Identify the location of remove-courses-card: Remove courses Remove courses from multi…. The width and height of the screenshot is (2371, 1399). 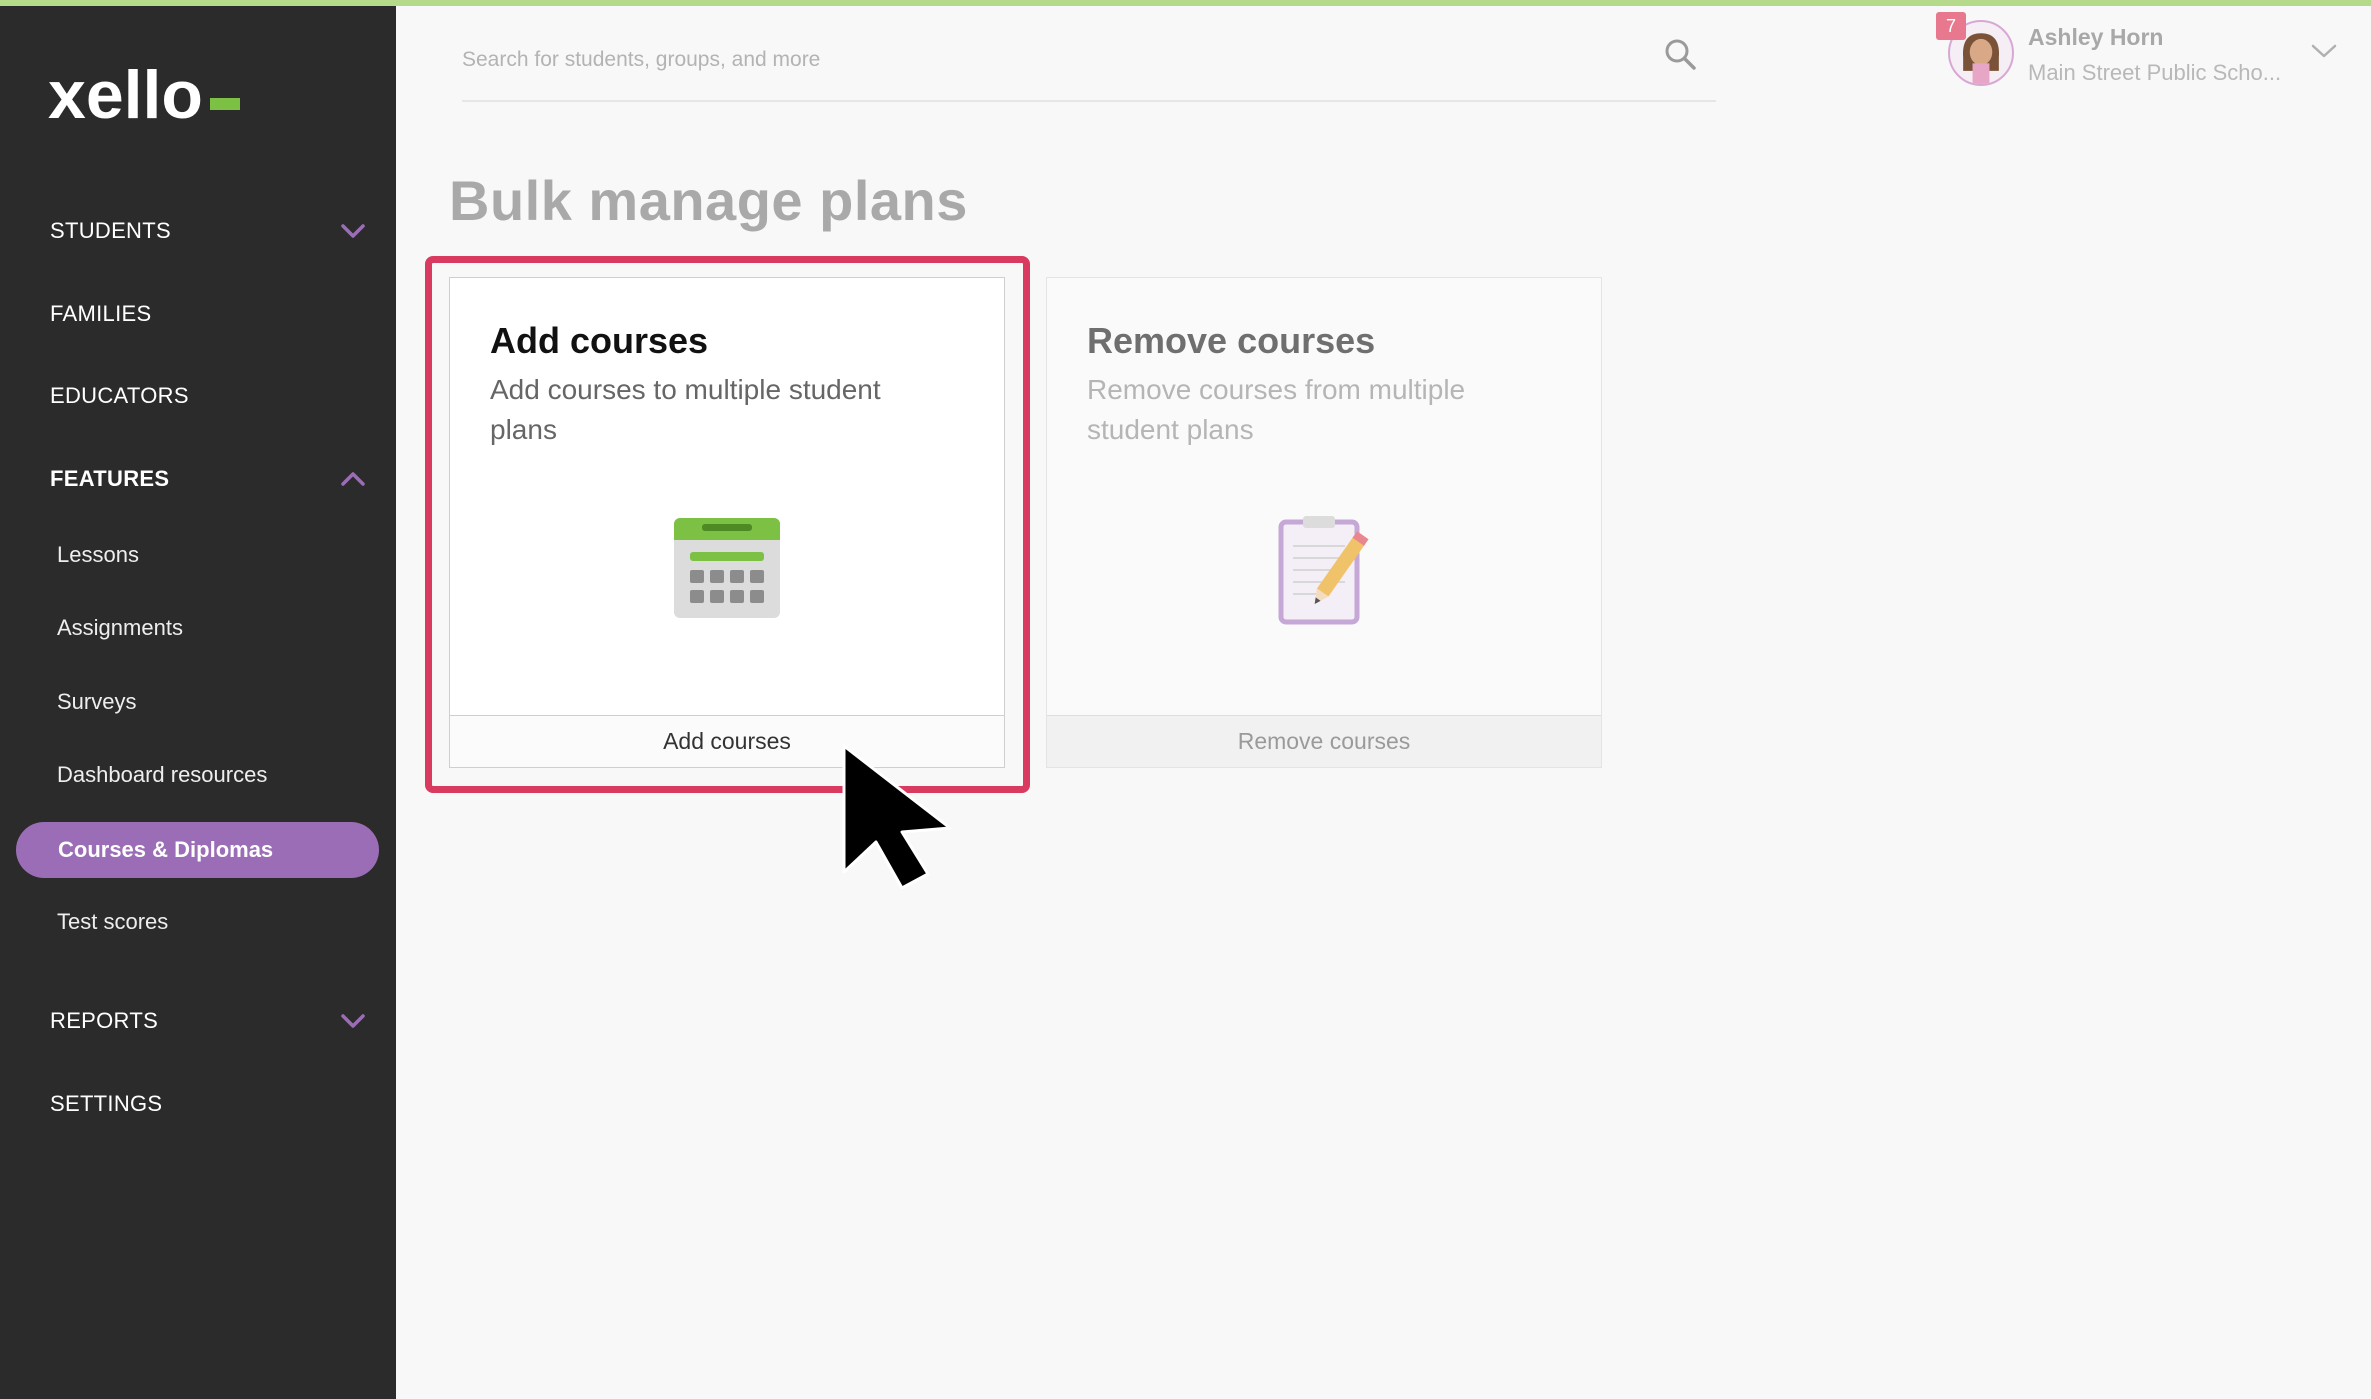
(1324, 522).